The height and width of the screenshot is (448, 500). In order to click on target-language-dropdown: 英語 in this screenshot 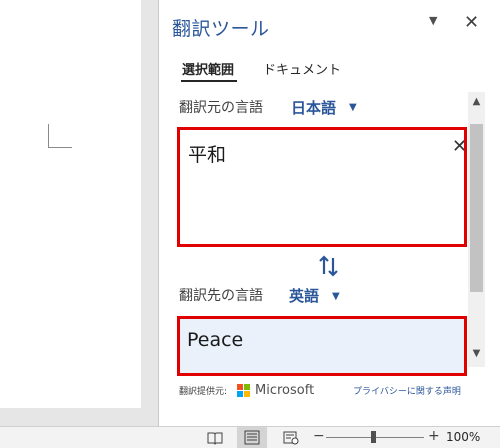, I will do `click(304, 295)`.